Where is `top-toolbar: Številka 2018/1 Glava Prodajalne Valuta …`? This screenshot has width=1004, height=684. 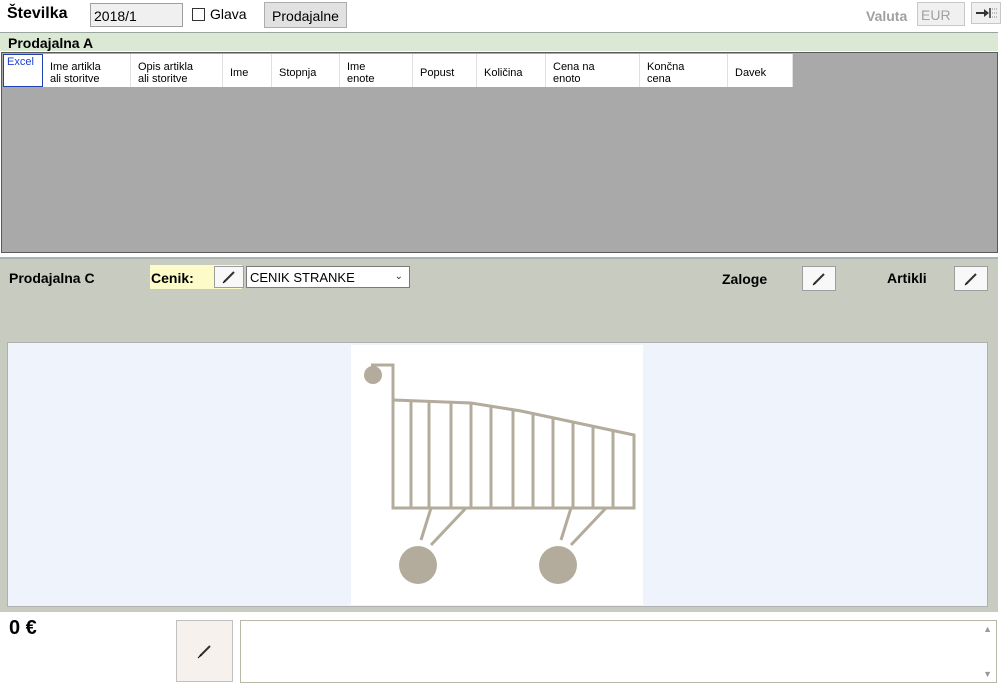
top-toolbar: Številka 2018/1 Glava Prodajalne Valuta … is located at coordinates (502, 15).